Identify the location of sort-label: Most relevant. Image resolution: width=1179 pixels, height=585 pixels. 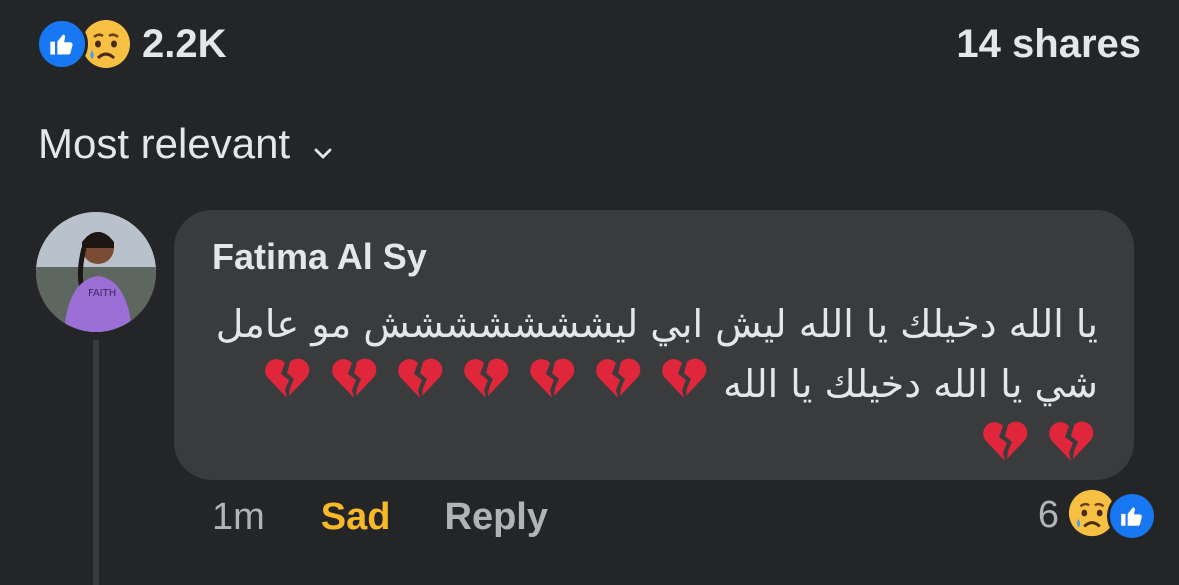
(164, 143).